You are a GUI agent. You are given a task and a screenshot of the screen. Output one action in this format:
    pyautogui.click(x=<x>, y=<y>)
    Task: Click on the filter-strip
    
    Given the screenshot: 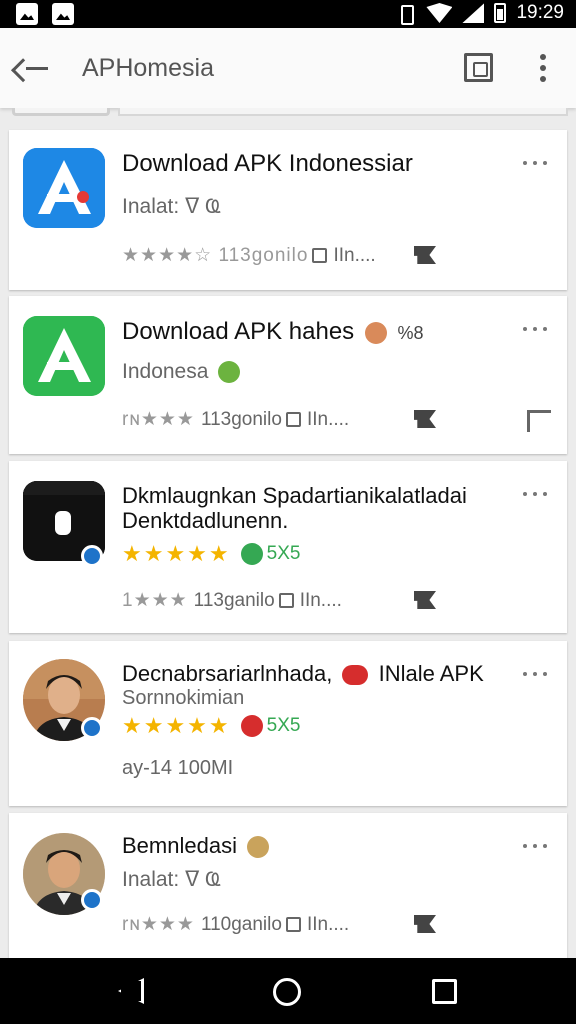 What is the action you would take?
    pyautogui.click(x=288, y=115)
    